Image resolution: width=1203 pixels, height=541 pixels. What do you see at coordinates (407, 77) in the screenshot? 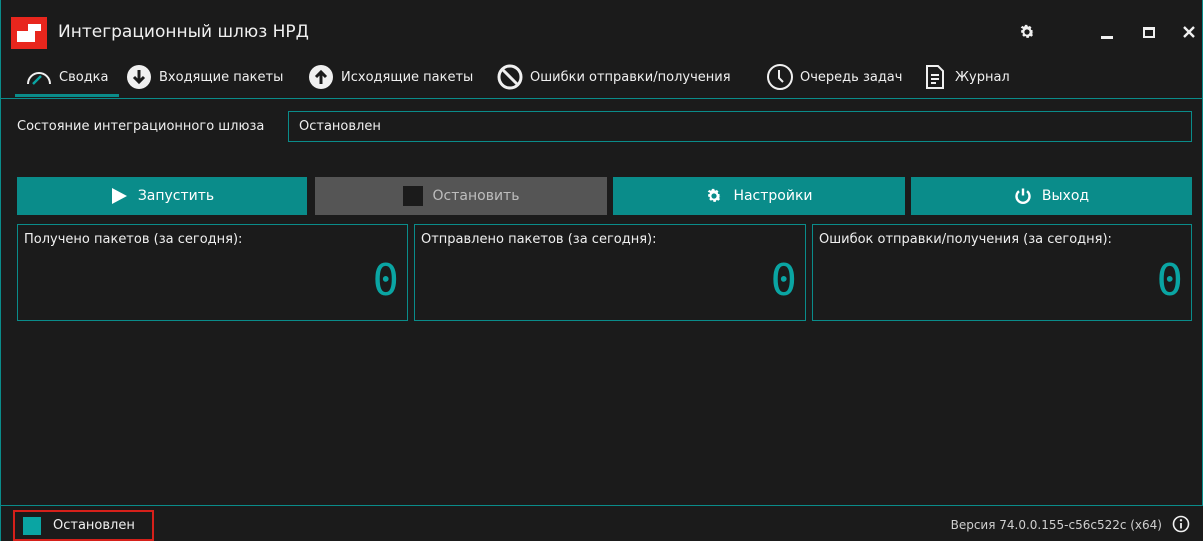
I see `tab-label: Исходящие пакеты` at bounding box center [407, 77].